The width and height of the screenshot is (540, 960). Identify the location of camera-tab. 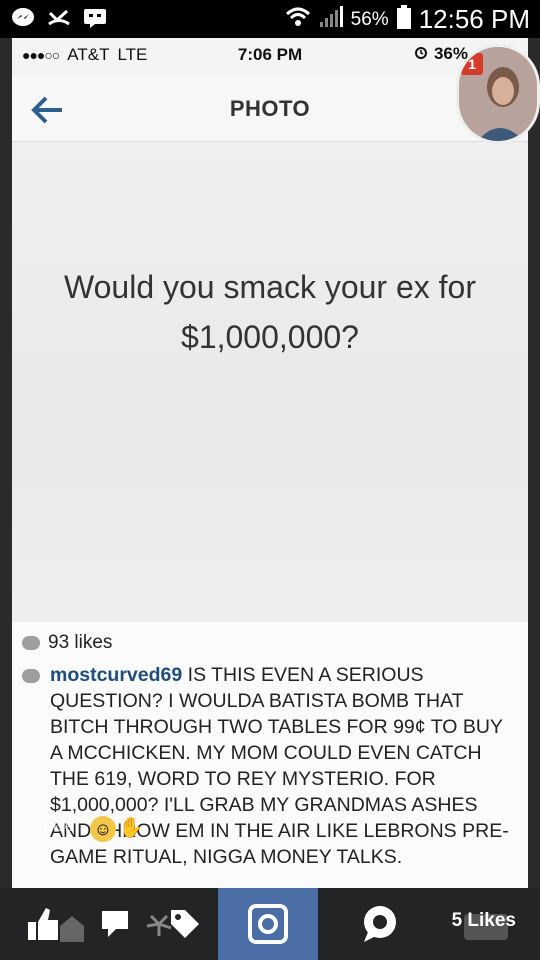
(268, 924).